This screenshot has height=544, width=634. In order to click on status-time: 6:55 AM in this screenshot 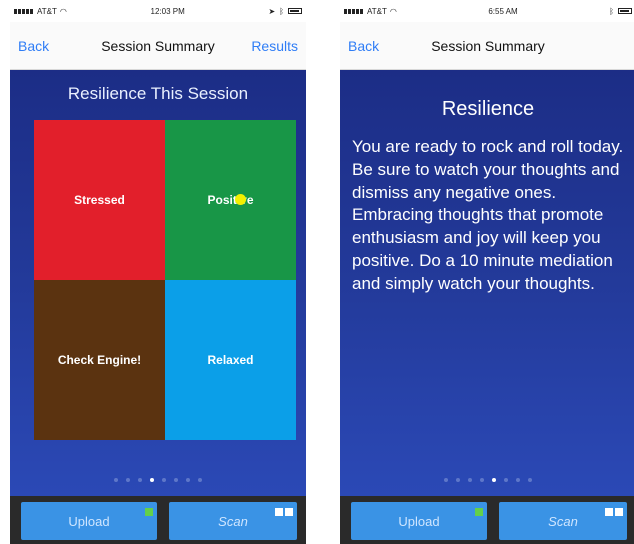, I will do `click(503, 11)`.